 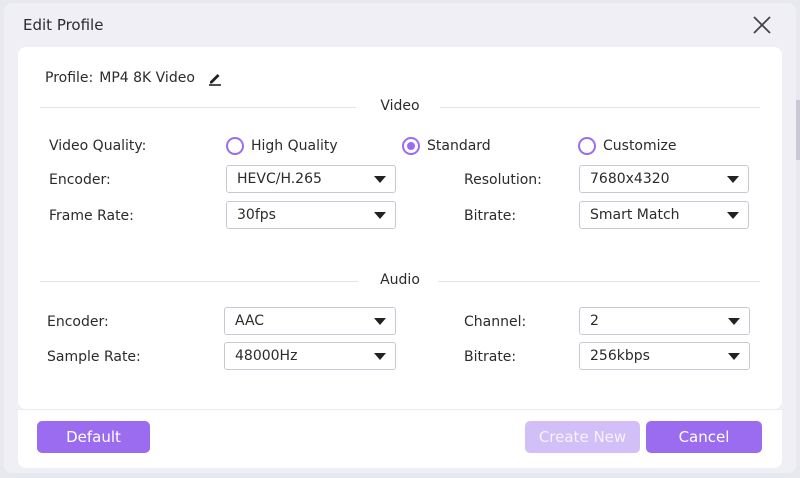 What do you see at coordinates (80, 180) in the screenshot?
I see `video-encoder-label: Encoder:` at bounding box center [80, 180].